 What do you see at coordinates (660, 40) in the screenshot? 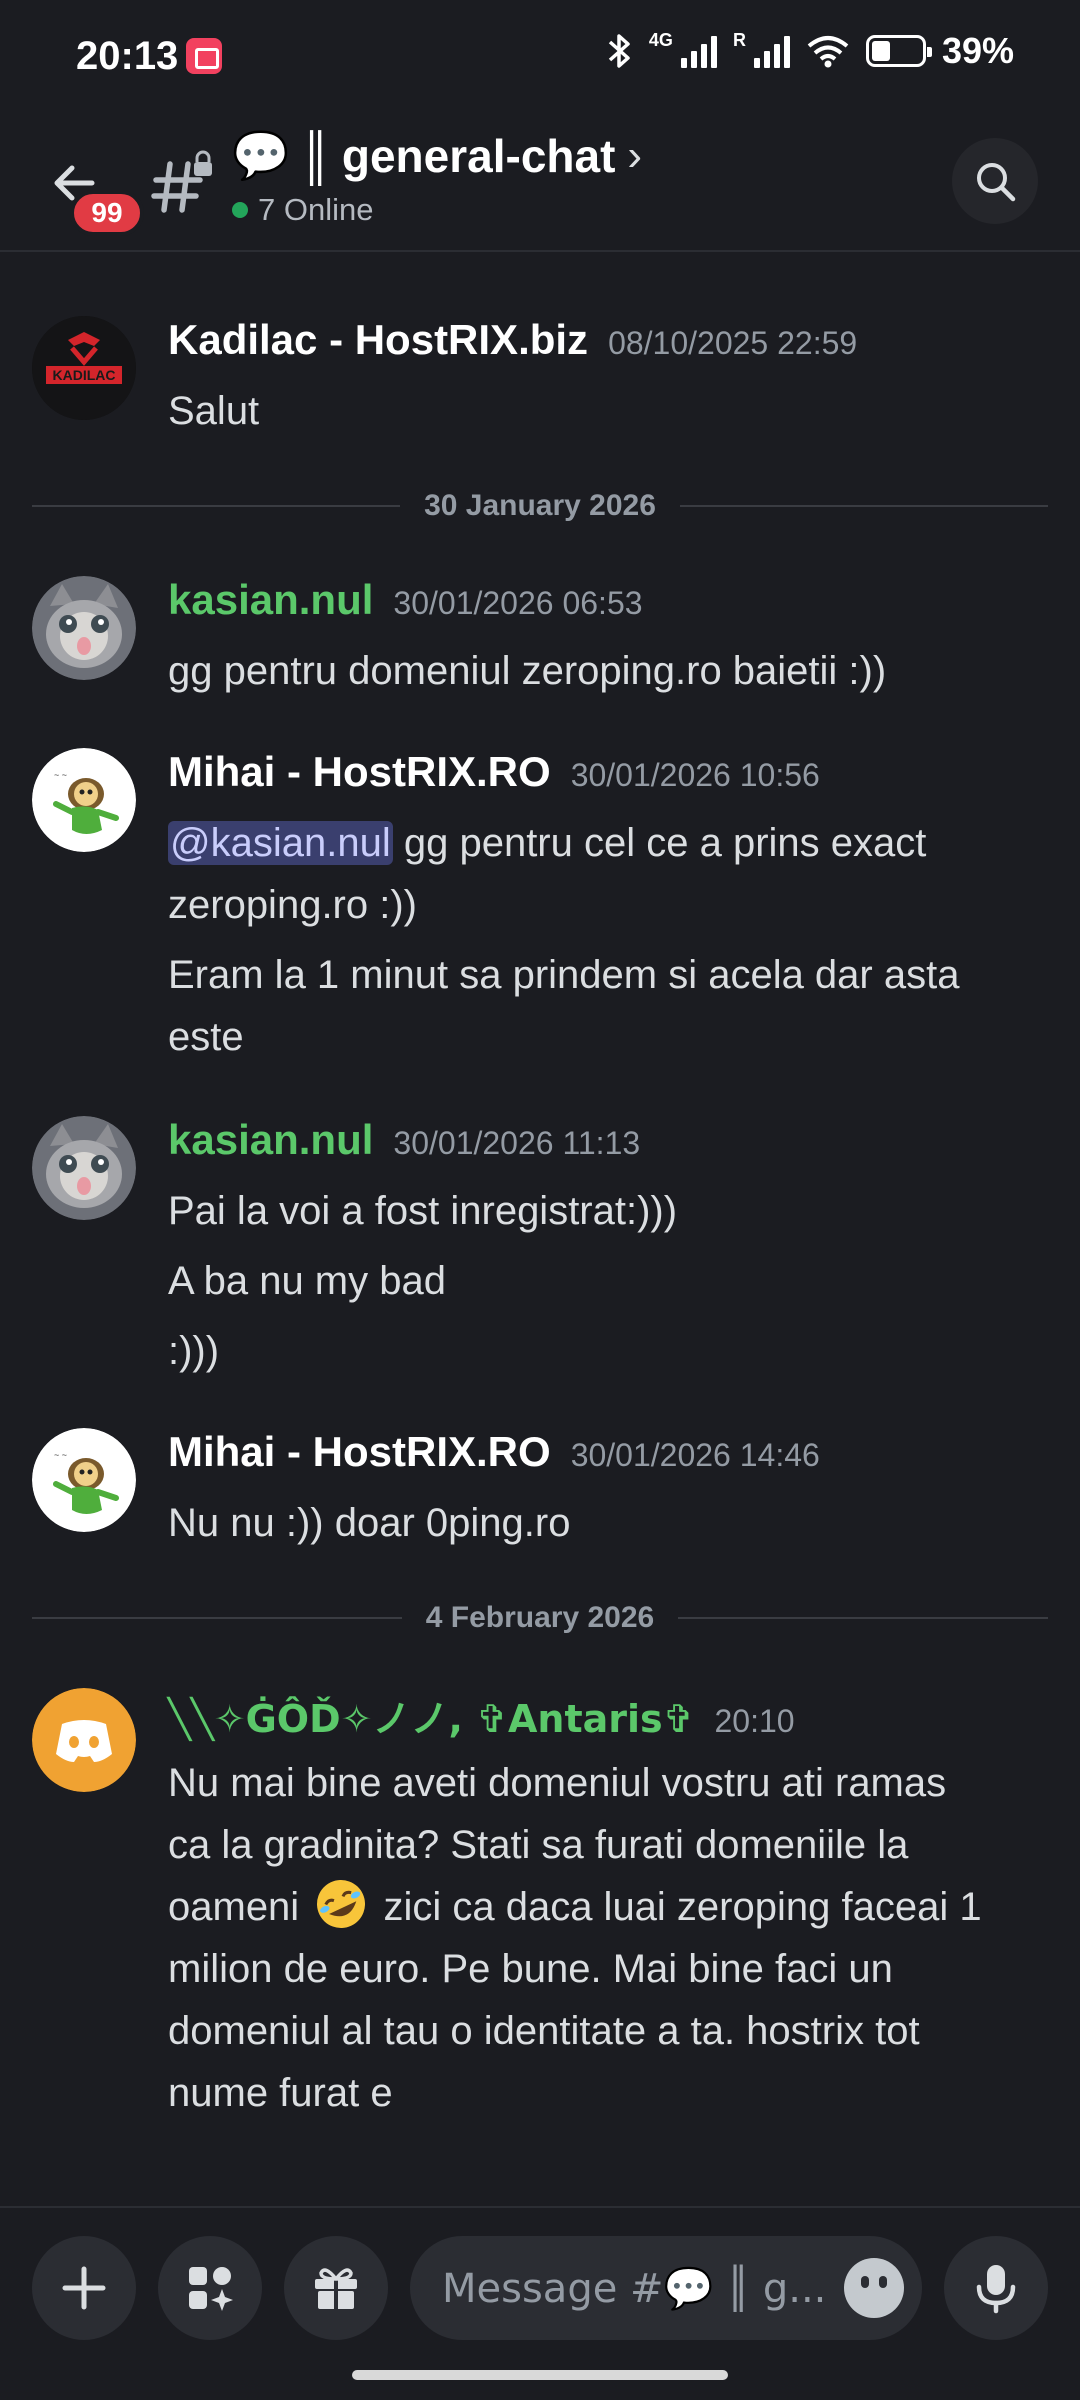
I see `network-type-label: 4G` at bounding box center [660, 40].